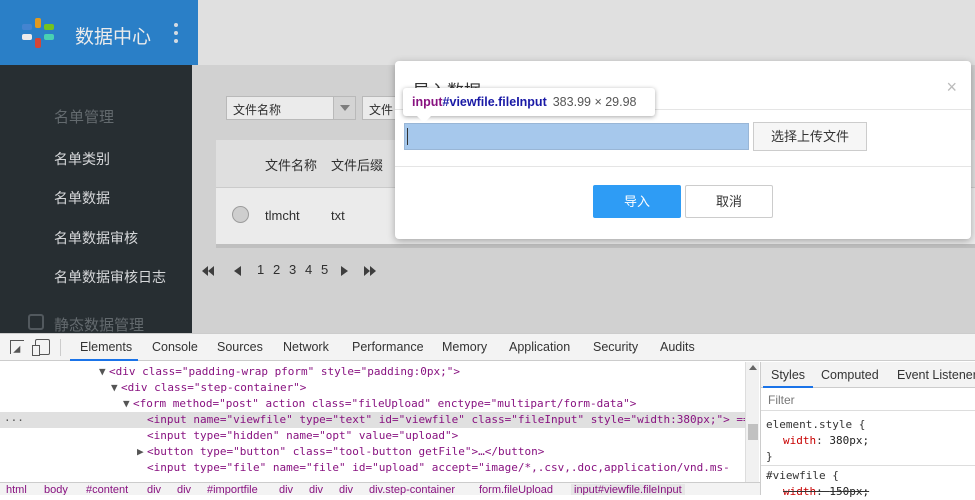  I want to click on tab-elements: Elements, so click(106, 347).